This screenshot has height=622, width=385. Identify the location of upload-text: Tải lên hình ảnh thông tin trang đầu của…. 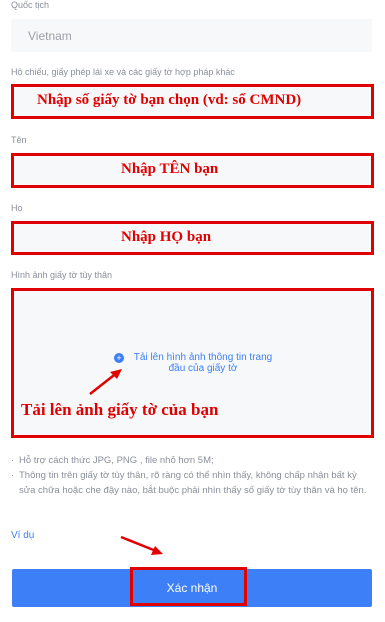
(203, 363).